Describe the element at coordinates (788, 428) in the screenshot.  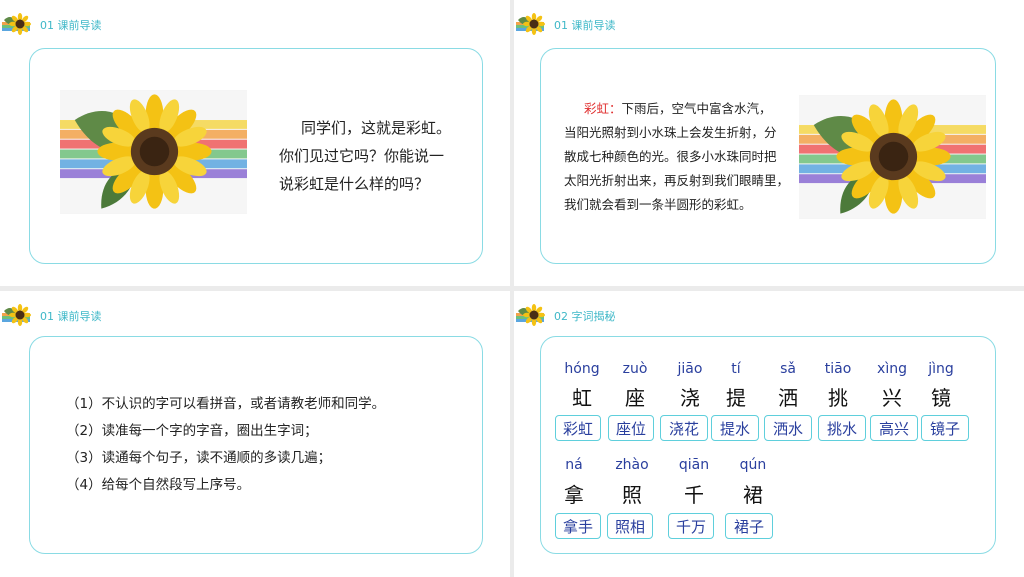
I see `word-box: 洒水` at that location.